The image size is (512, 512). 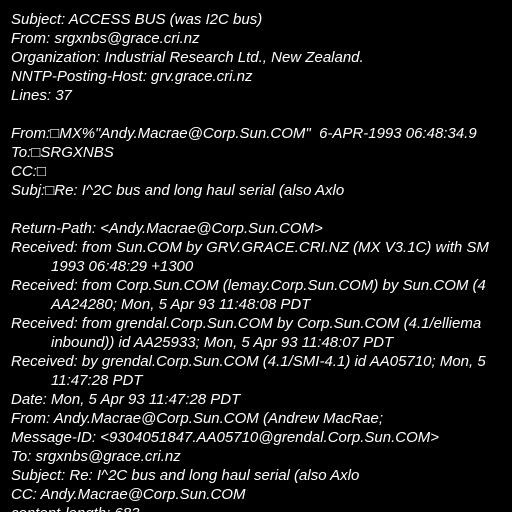 I want to click on mail-header-line: To: srgxnbs@grace.cri.nz, so click(x=96, y=456).